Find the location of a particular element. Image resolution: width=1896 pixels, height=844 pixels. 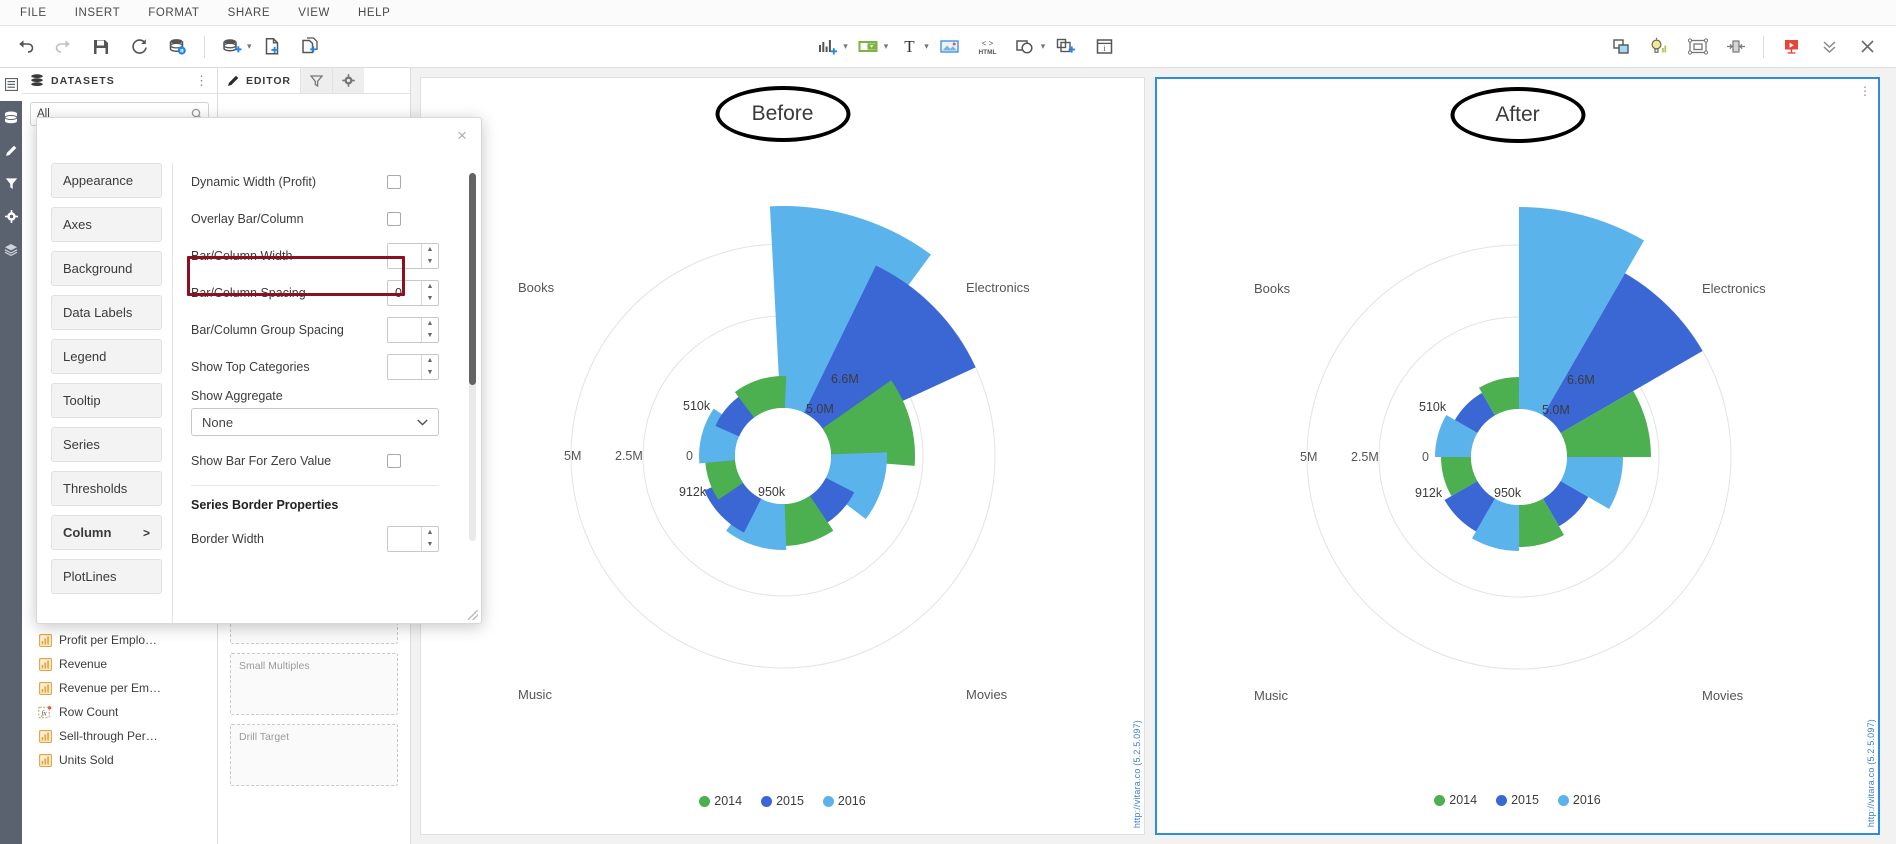

undo-icon is located at coordinates (25, 47).